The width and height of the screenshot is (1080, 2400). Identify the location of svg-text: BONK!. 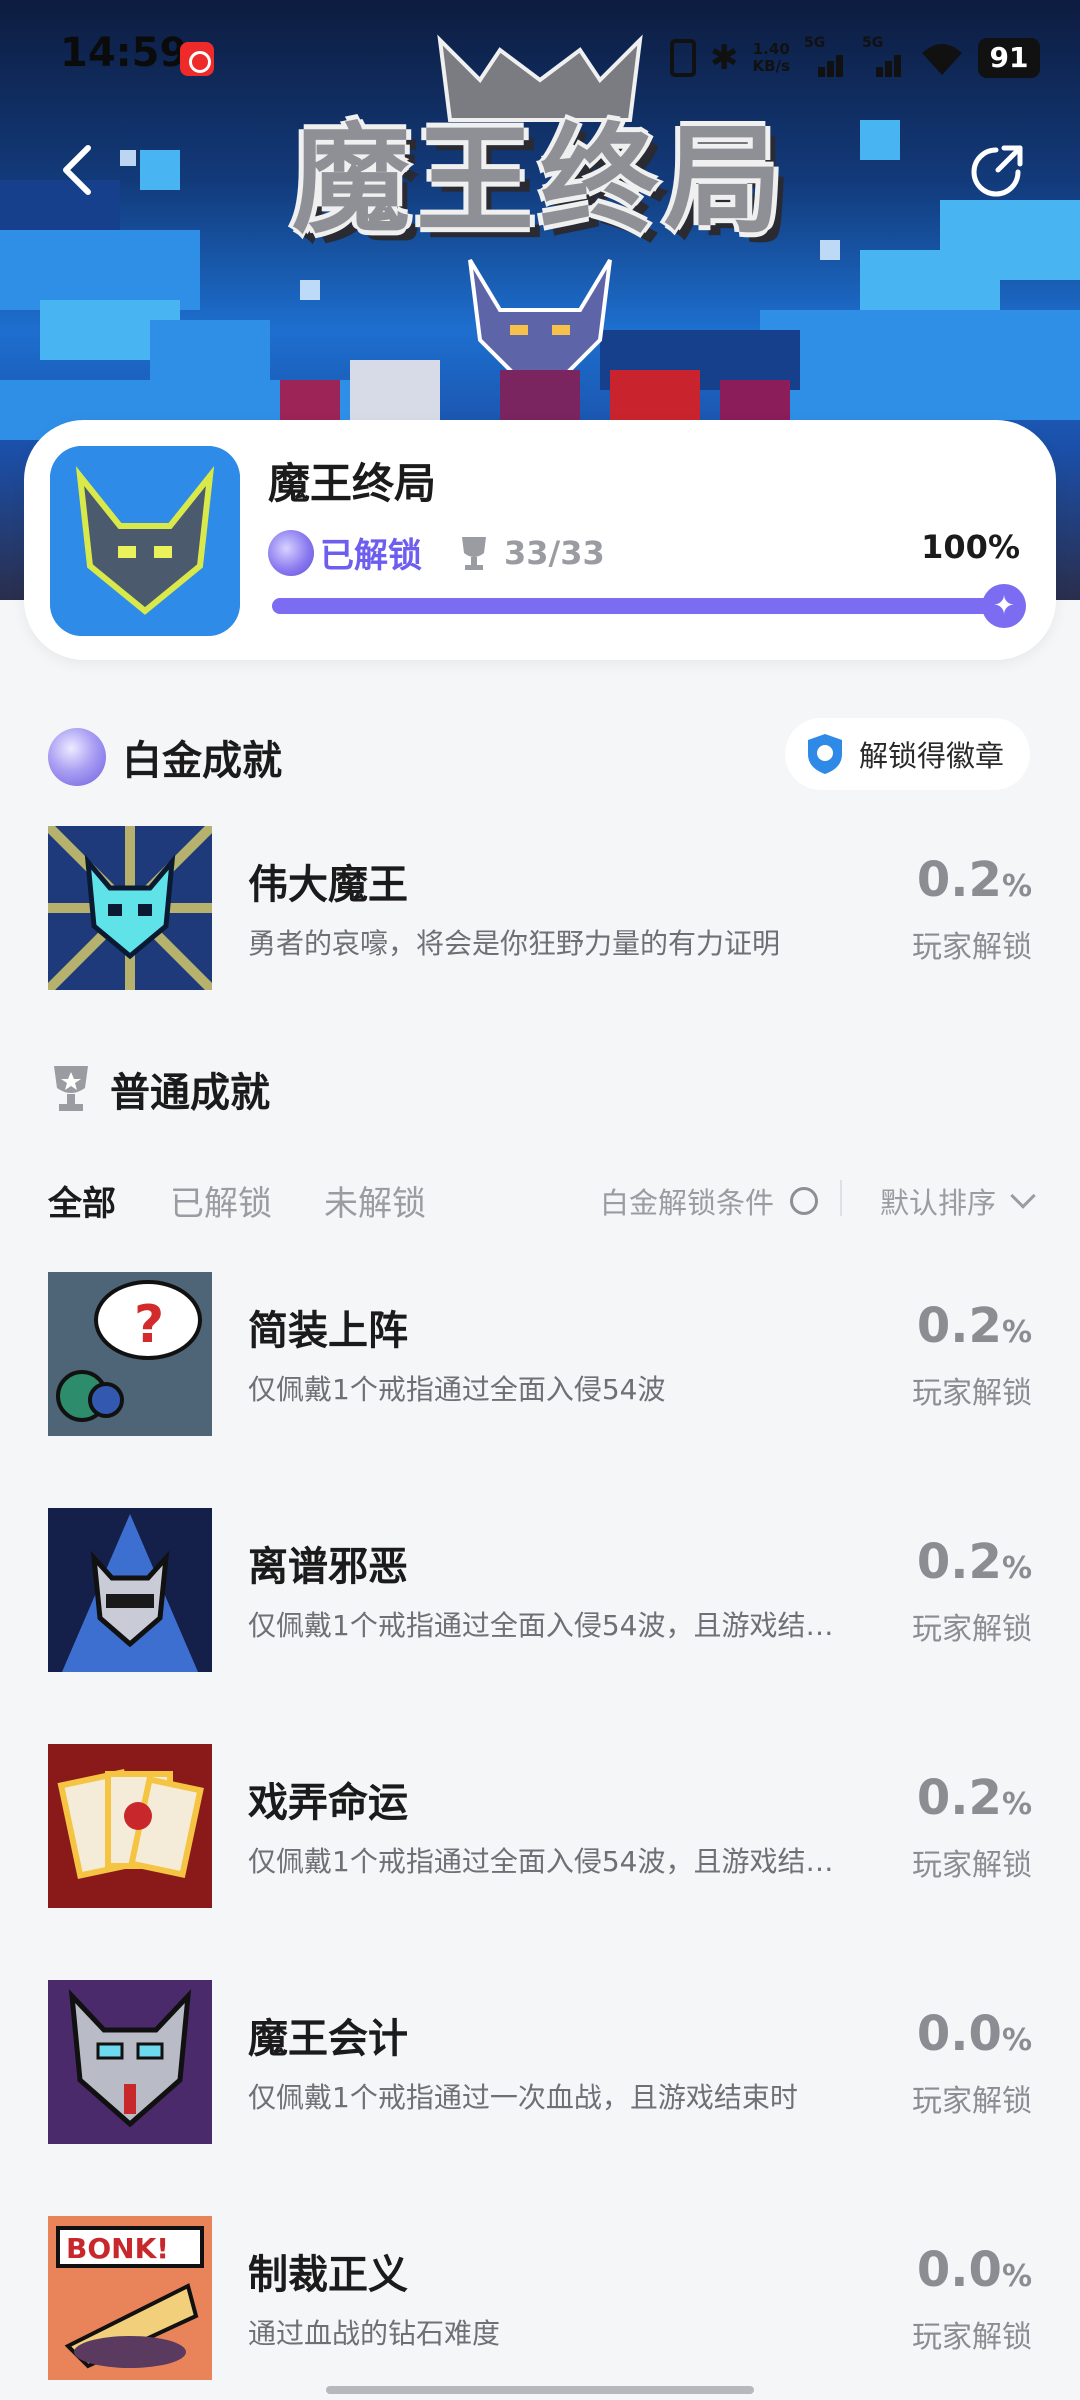
(117, 2248).